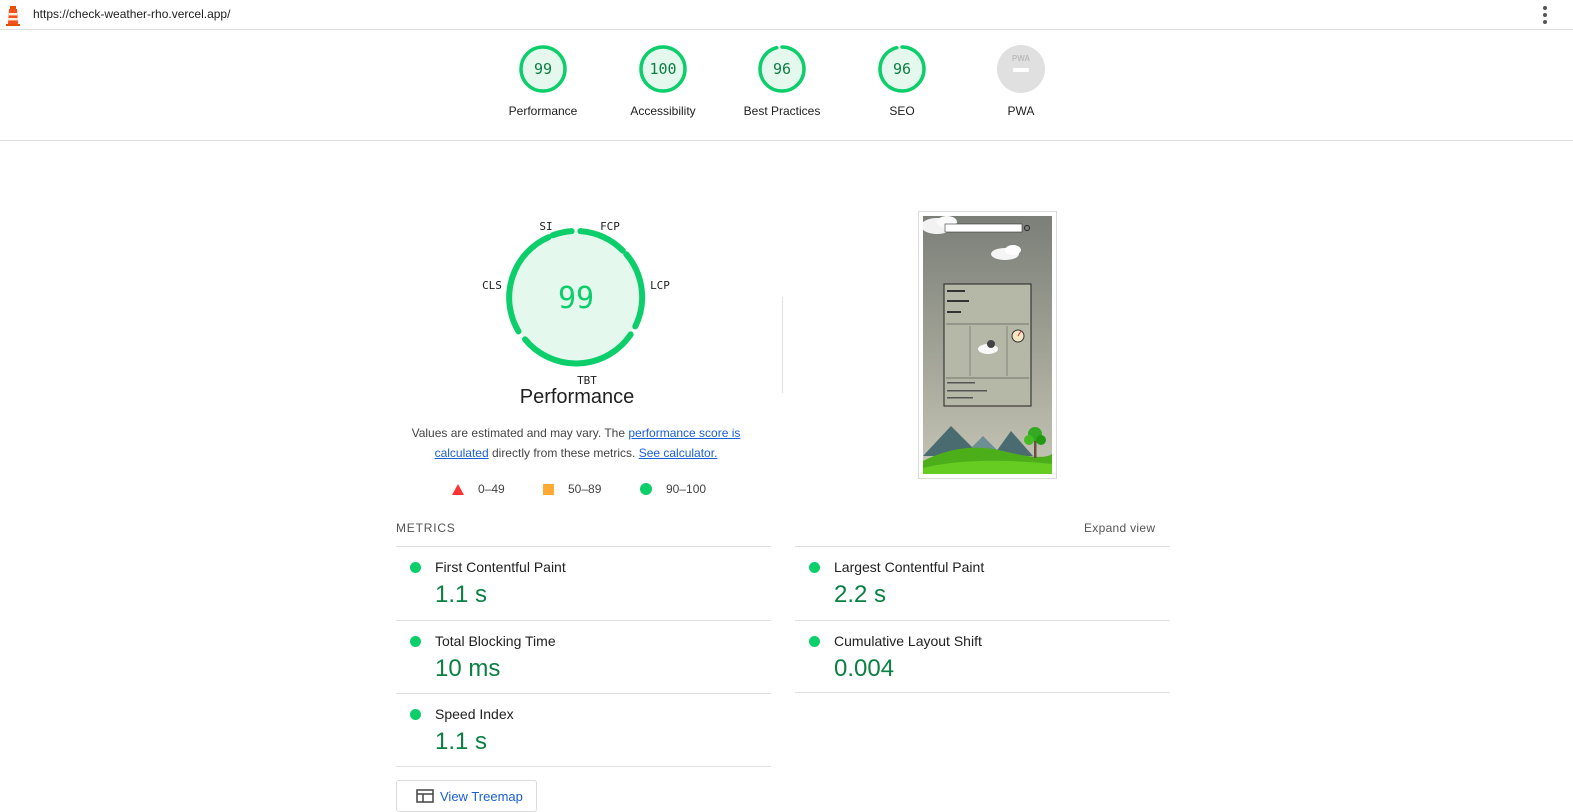 The width and height of the screenshot is (1573, 812). I want to click on gauge-label: PWA, so click(1021, 111).